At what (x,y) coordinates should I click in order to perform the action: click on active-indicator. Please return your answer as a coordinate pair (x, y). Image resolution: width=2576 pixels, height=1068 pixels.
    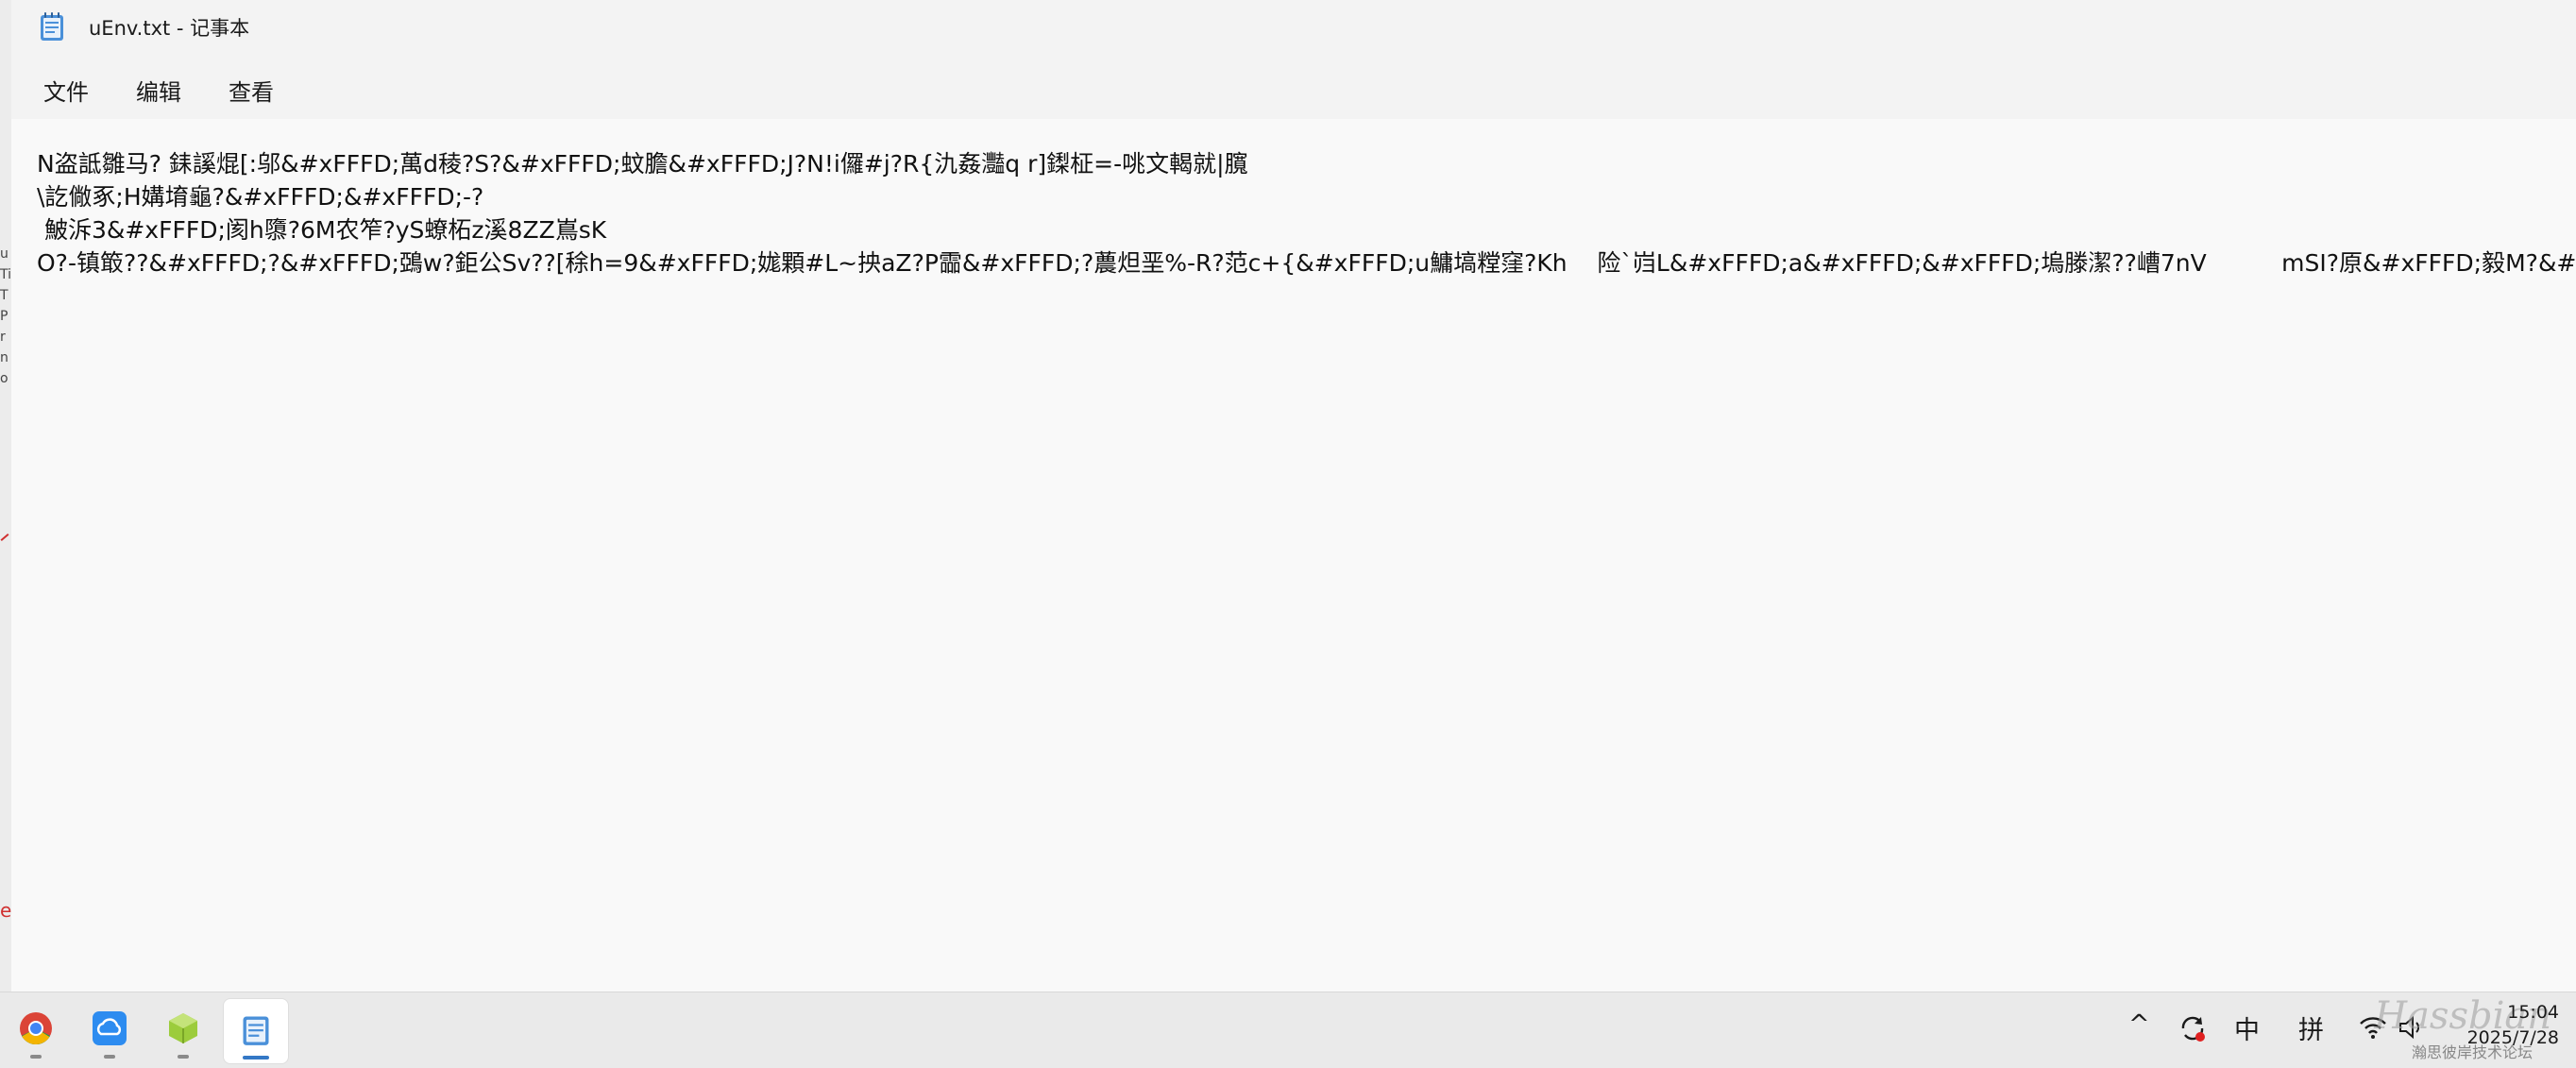
    Looking at the image, I should click on (256, 1058).